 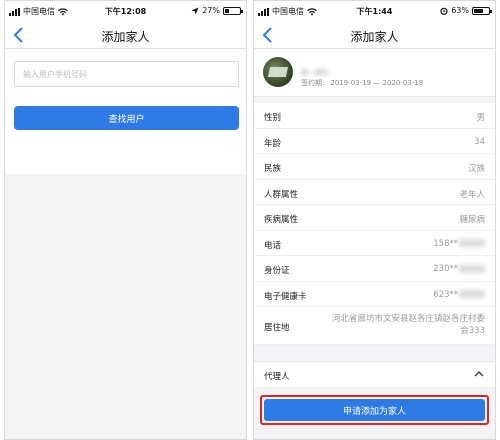 I want to click on info-value: 男, so click(x=480, y=118).